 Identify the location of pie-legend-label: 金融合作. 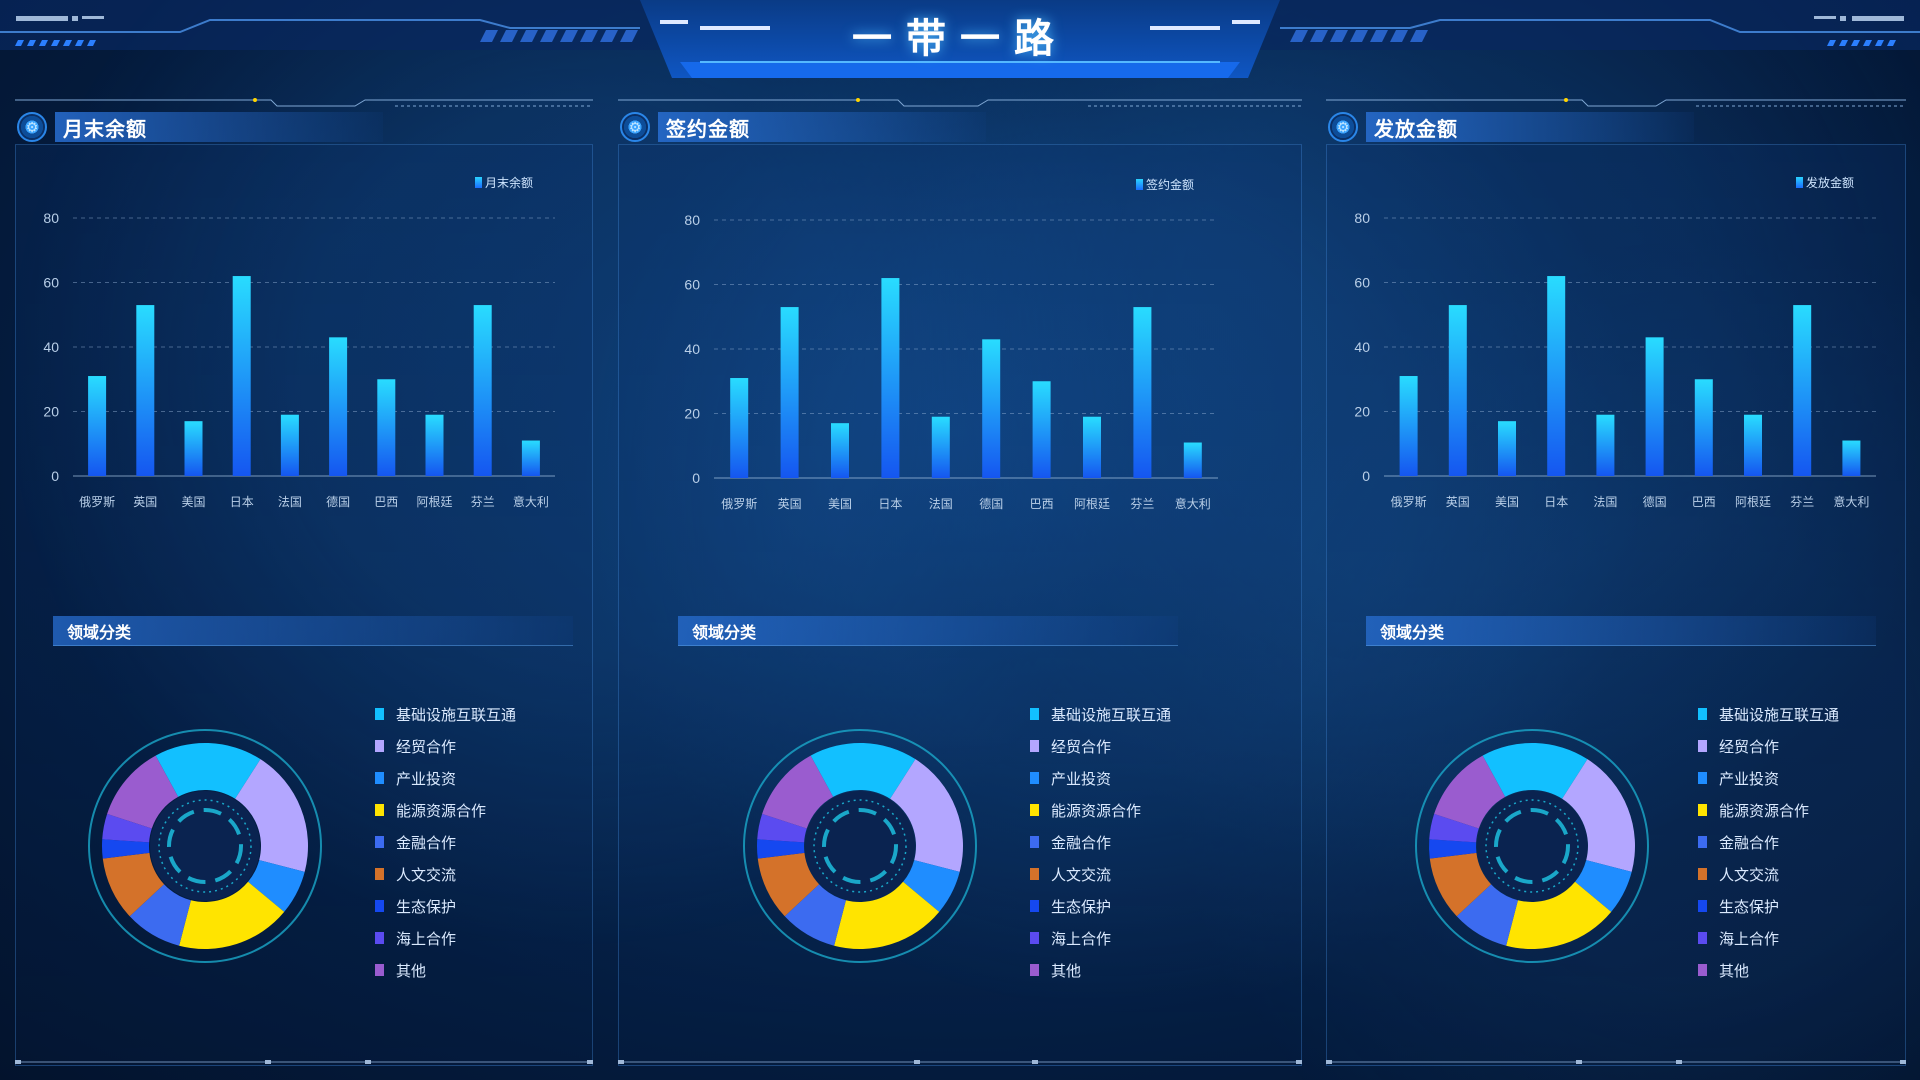
(426, 843).